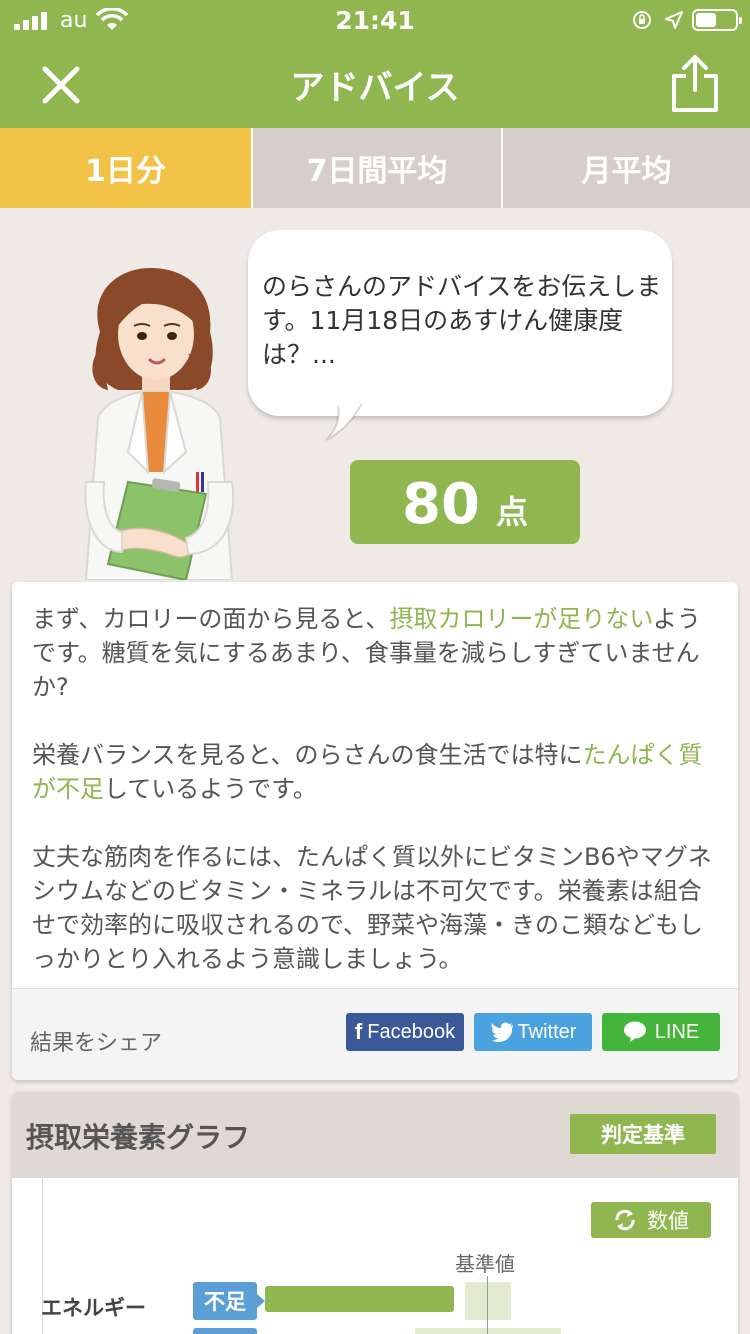  Describe the element at coordinates (138, 1137) in the screenshot. I see `graph-title: 摂取栄養素グラフ` at that location.